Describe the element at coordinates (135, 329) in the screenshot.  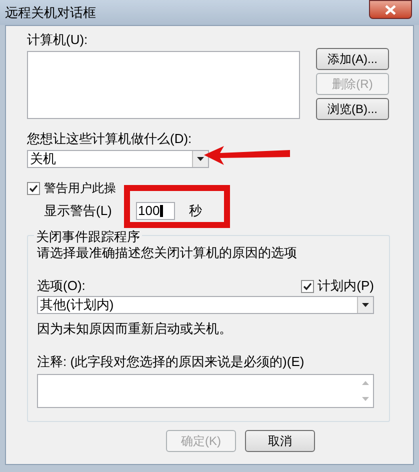
I see `description-text: 因为未知原因而重新启动或关机。` at that location.